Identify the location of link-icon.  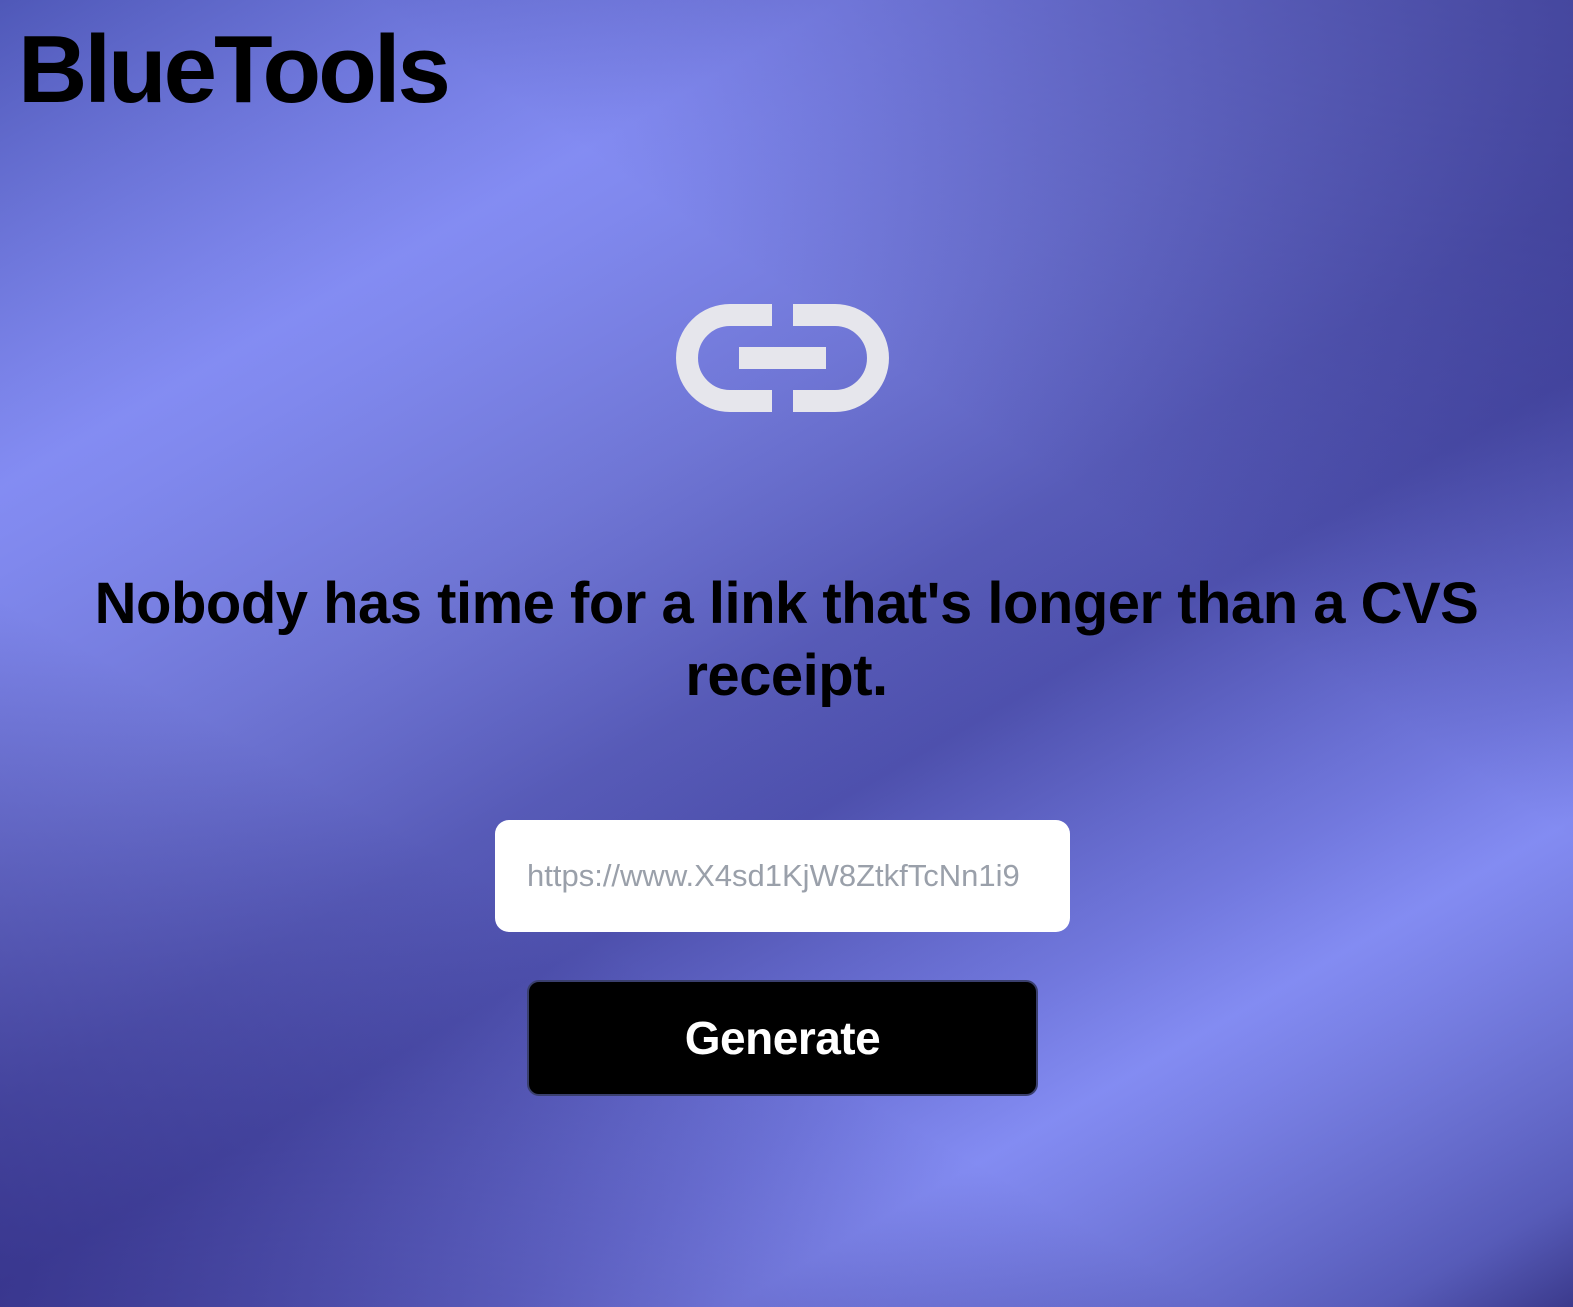
(782, 358).